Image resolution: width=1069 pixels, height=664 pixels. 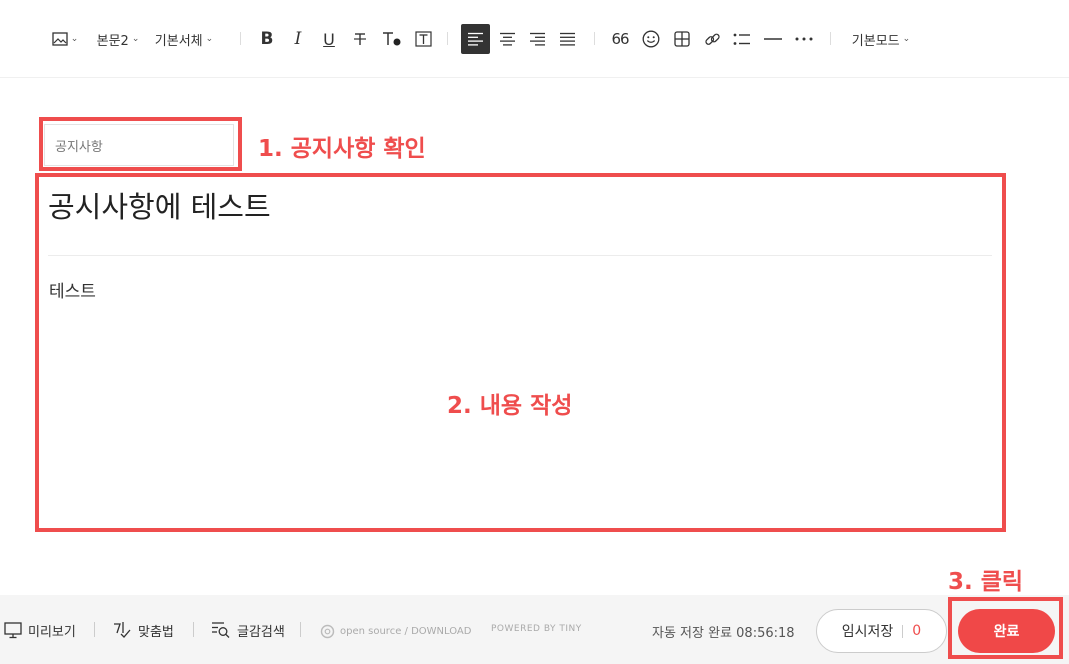 I want to click on italic-button: I, so click(x=298, y=39).